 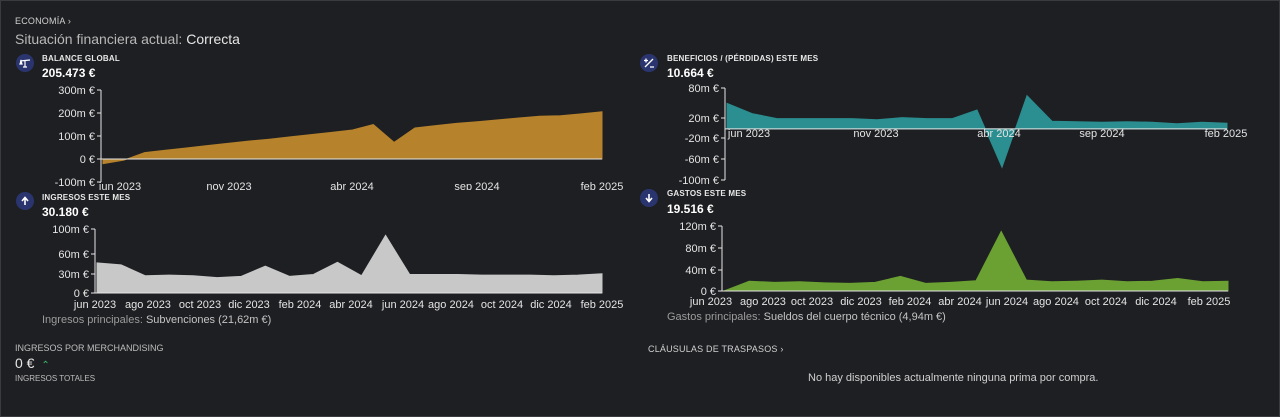 What do you see at coordinates (25, 63) in the screenshot?
I see `scale-icon` at bounding box center [25, 63].